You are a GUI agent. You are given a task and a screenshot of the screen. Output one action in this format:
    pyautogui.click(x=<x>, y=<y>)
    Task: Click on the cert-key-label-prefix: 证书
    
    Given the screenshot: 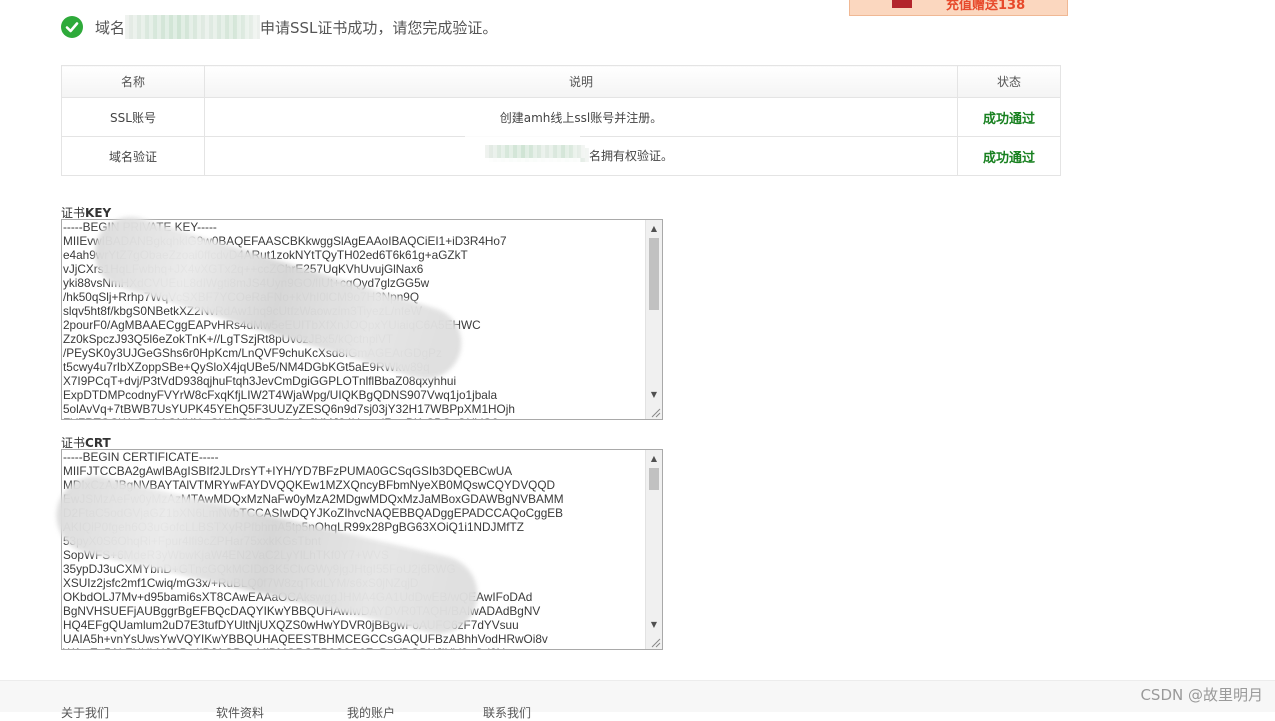 What is the action you would take?
    pyautogui.click(x=73, y=213)
    